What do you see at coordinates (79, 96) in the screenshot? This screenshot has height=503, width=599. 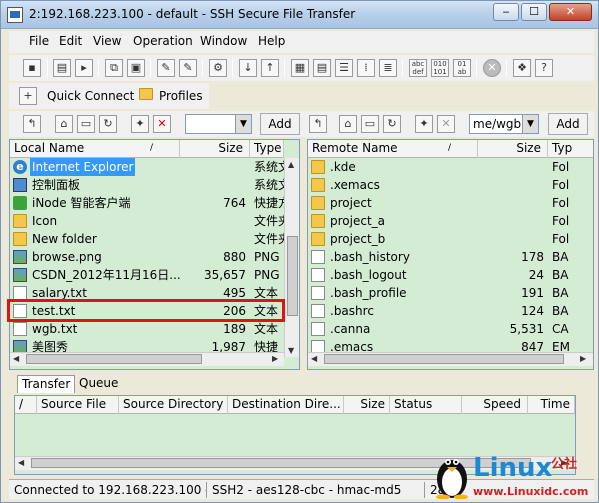 I see `quick-connect-button: Quick Connect` at bounding box center [79, 96].